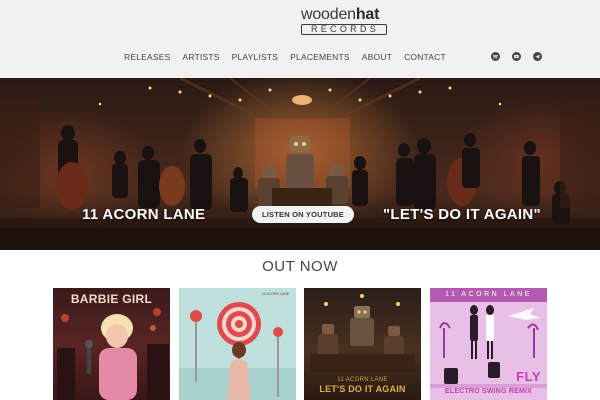 This screenshot has height=400, width=600. What do you see at coordinates (237, 351) in the screenshot?
I see `album-cover-art` at bounding box center [237, 351].